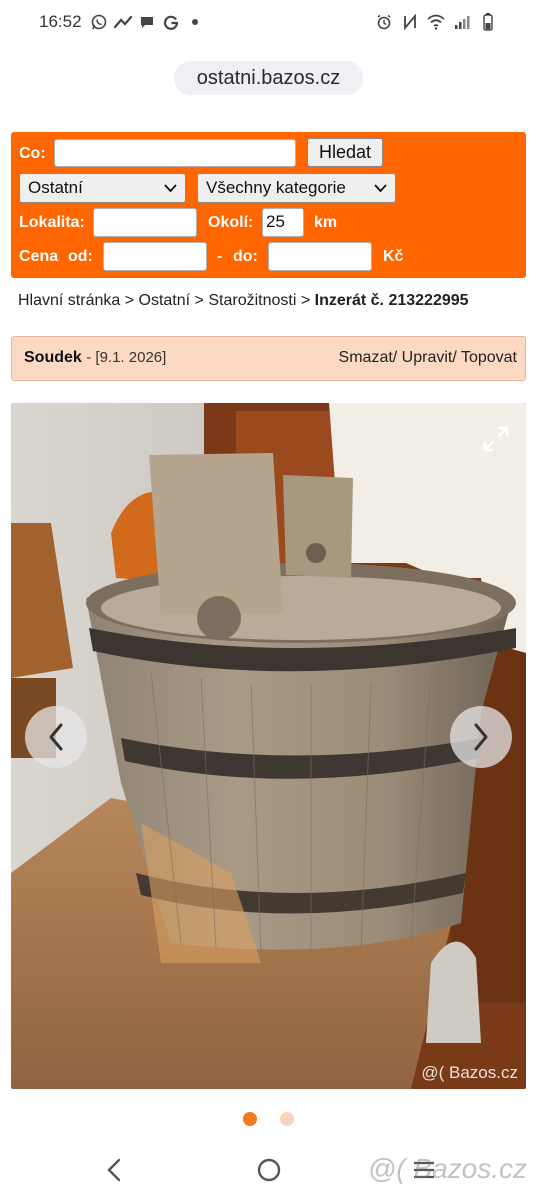  What do you see at coordinates (268, 78) in the screenshot?
I see `address-bar: ostatni.bazos.cz` at bounding box center [268, 78].